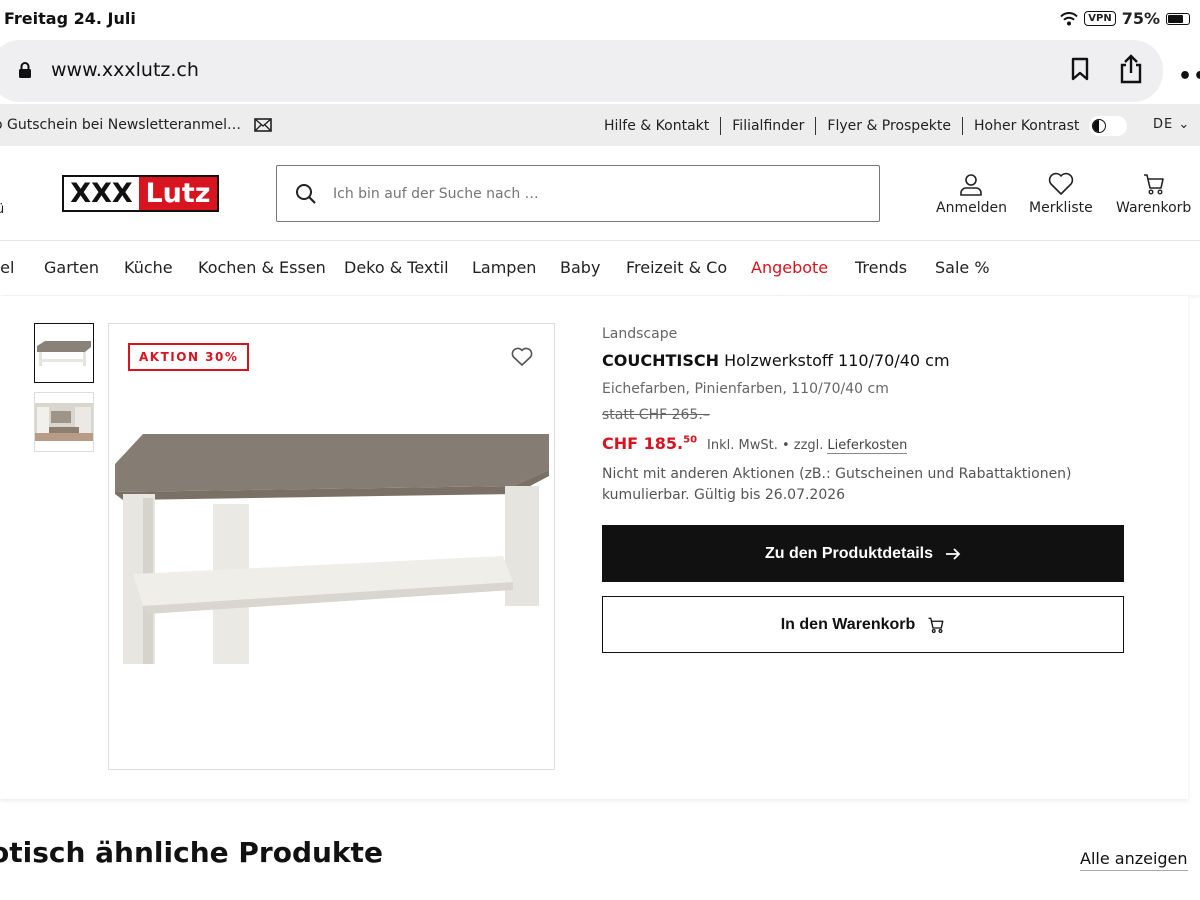 This screenshot has height=900, width=1200. What do you see at coordinates (690, 440) in the screenshot?
I see `price-cents: 50` at bounding box center [690, 440].